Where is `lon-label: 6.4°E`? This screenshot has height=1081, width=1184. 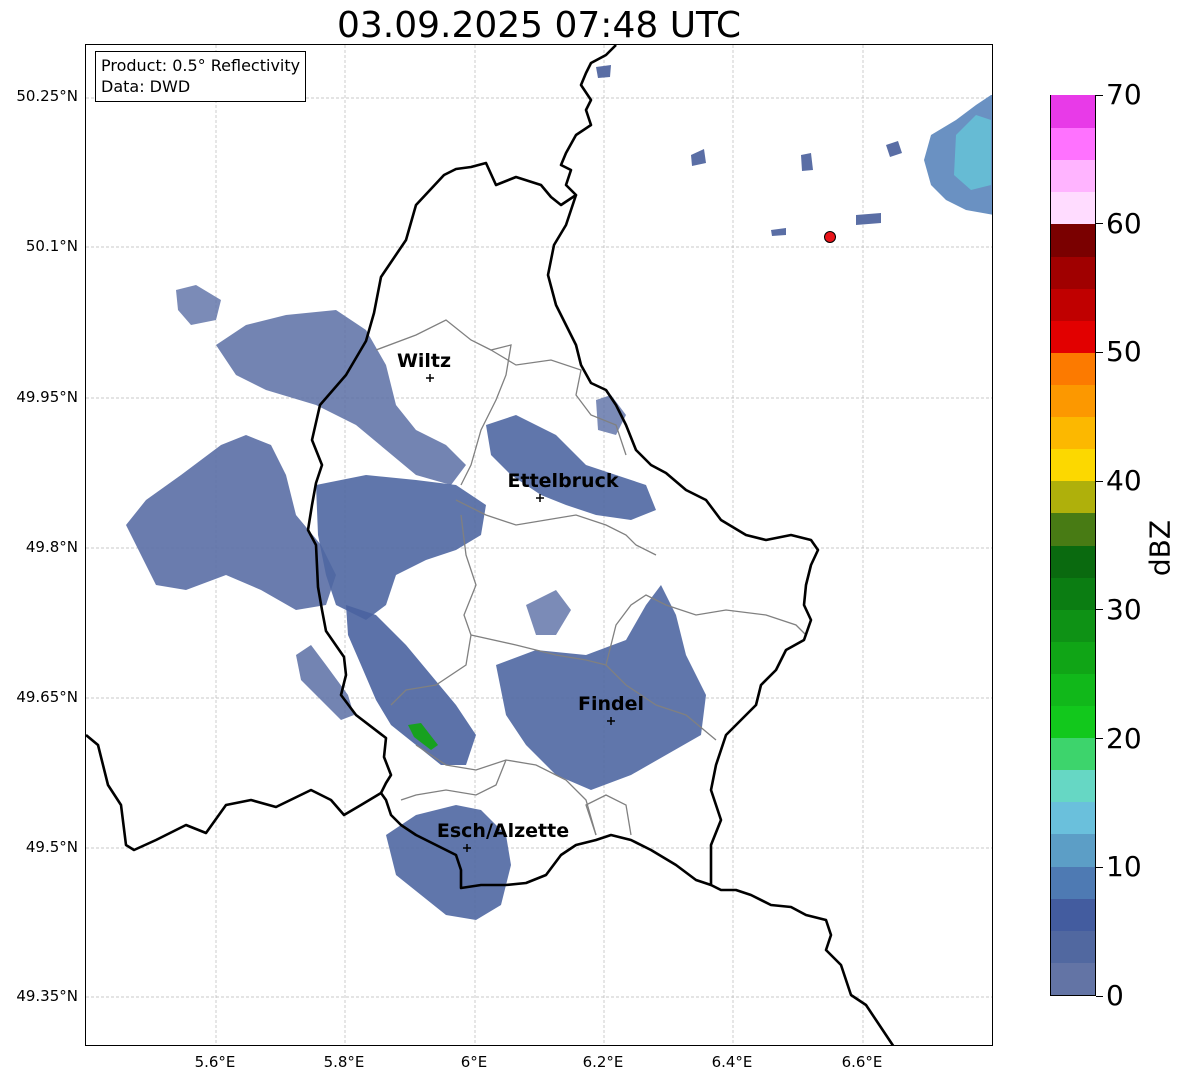 lon-label: 6.4°E is located at coordinates (732, 1062).